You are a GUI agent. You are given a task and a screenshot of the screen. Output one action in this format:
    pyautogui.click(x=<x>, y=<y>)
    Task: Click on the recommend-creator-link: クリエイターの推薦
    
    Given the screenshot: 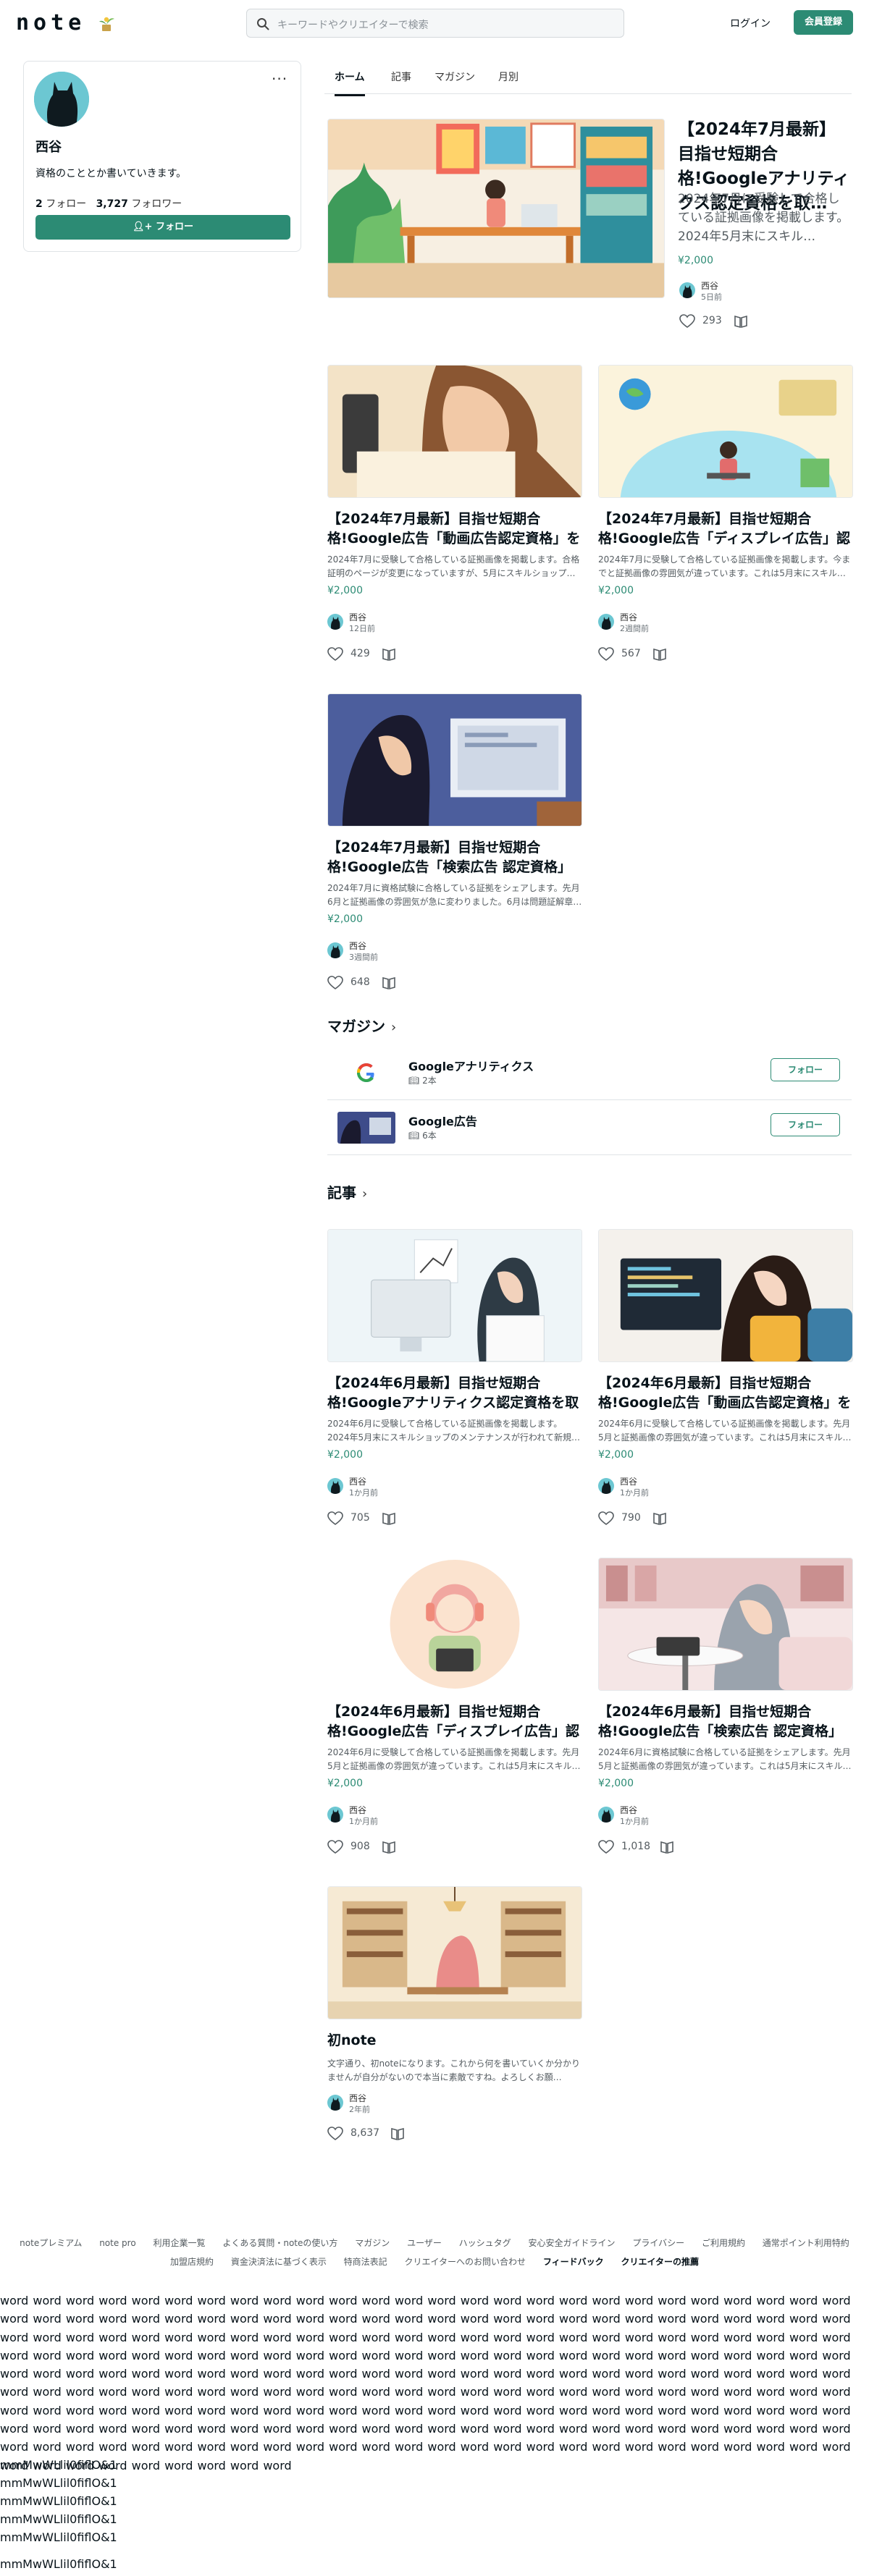 What is the action you would take?
    pyautogui.click(x=660, y=2262)
    